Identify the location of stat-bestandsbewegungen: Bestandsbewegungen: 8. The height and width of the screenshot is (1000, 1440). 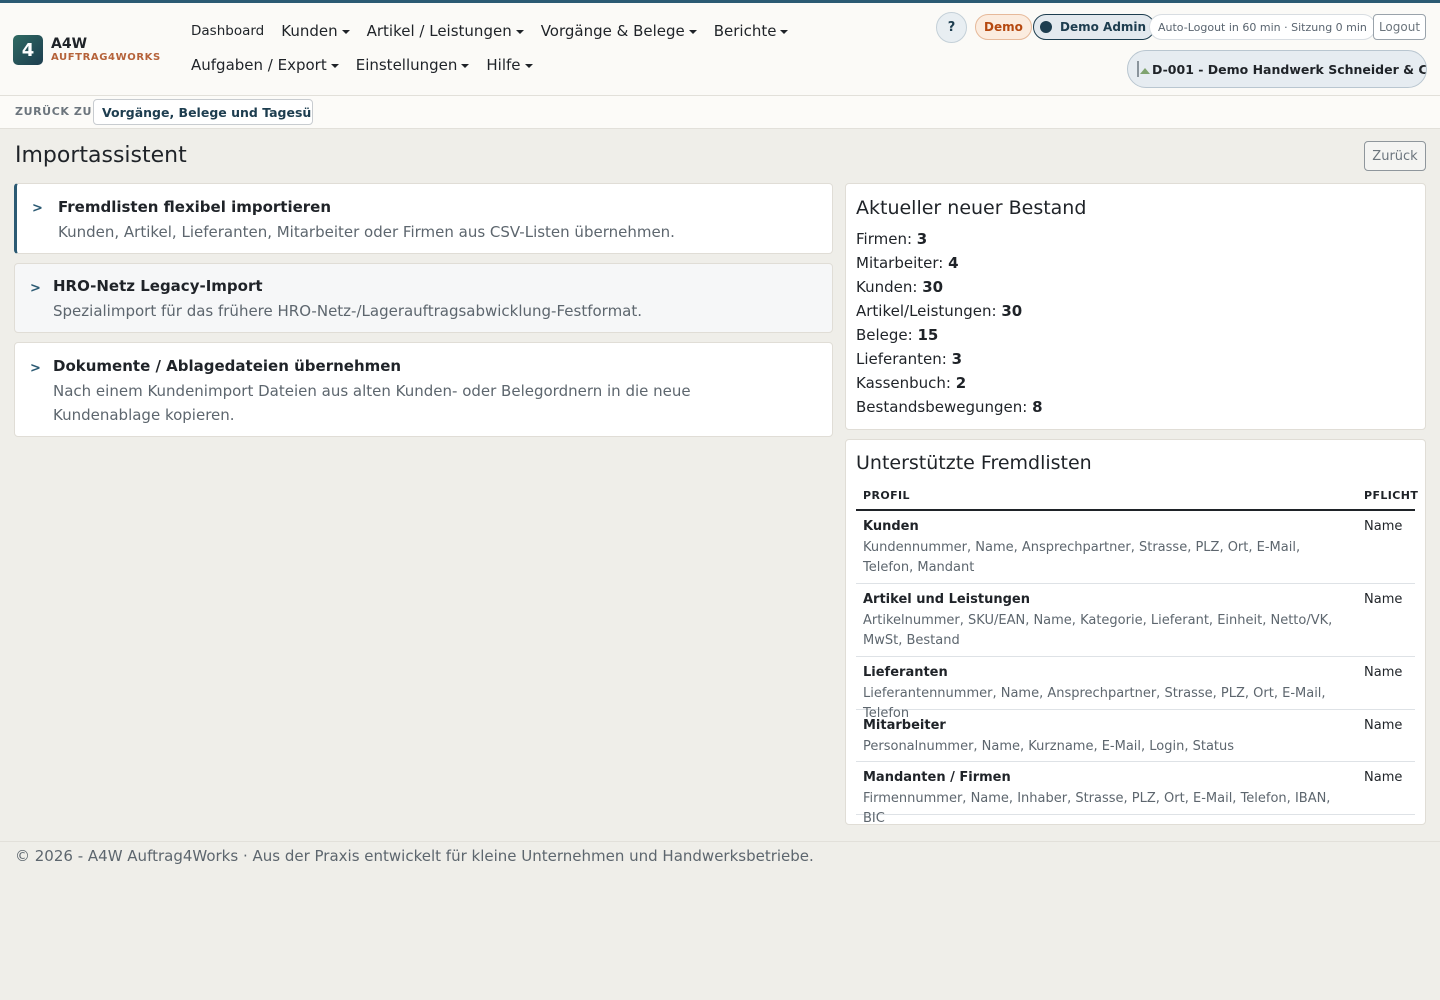
(949, 407).